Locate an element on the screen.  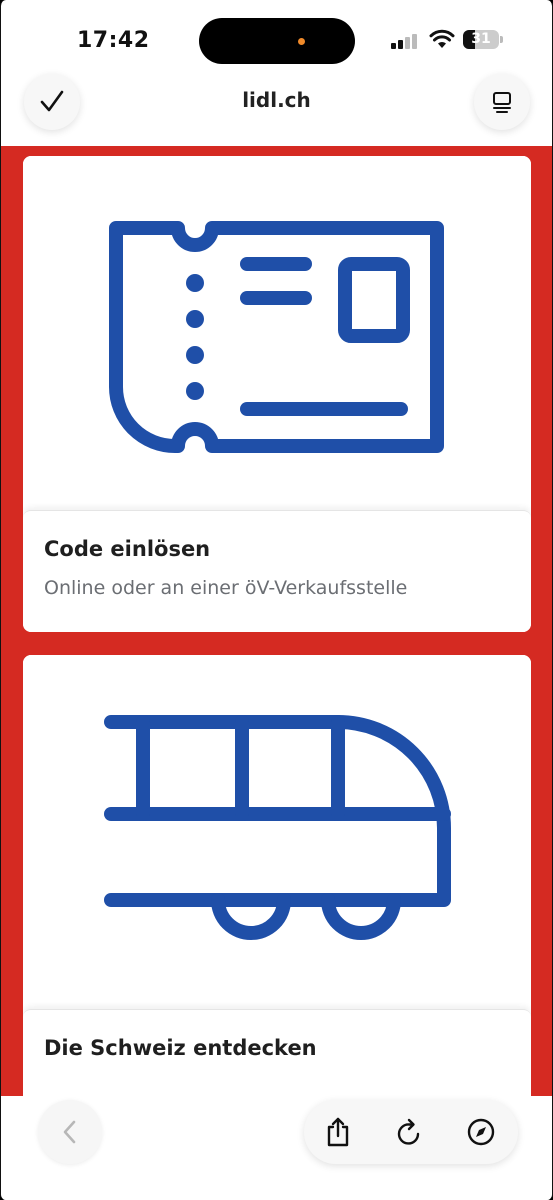
card-title: Code einlösen is located at coordinates (127, 549).